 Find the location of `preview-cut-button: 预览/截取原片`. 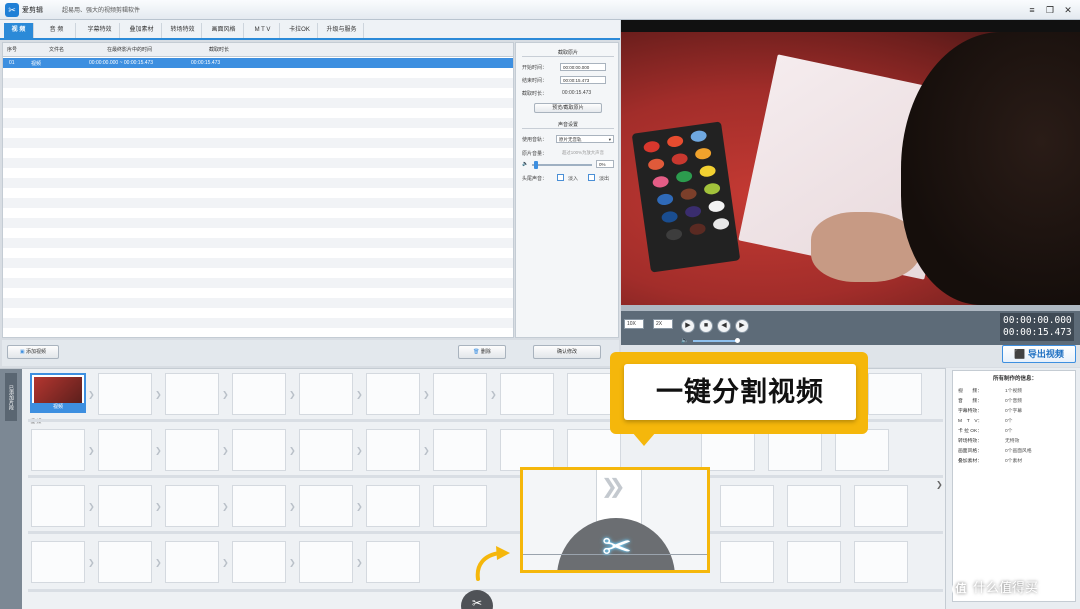

preview-cut-button: 预览/截取原片 is located at coordinates (568, 108).